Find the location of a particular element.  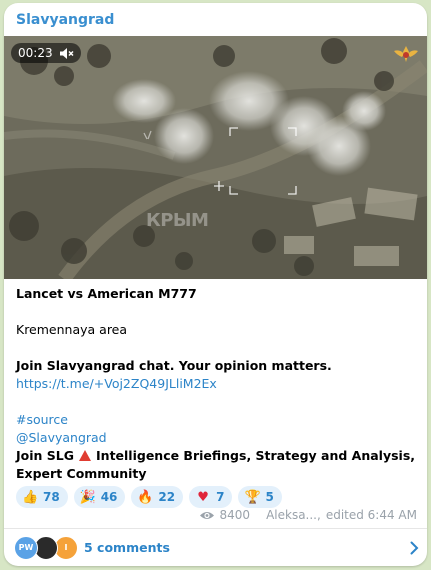

eye-icon is located at coordinates (206, 515).